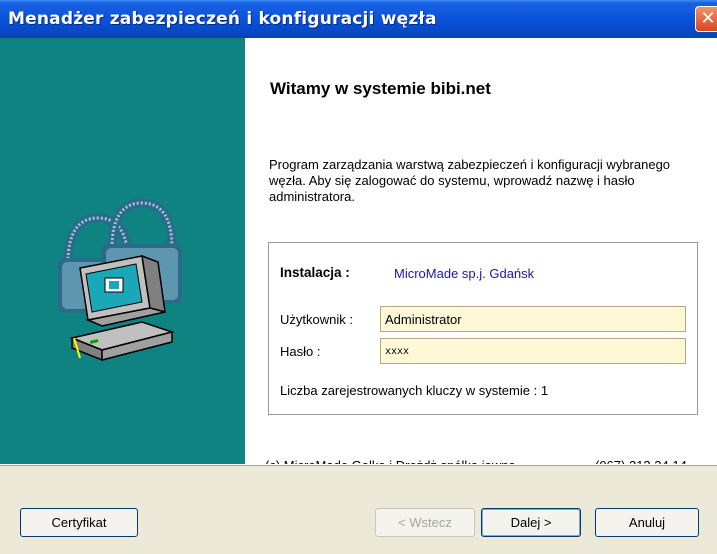 This screenshot has height=554, width=717. What do you see at coordinates (531, 522) in the screenshot?
I see `next-button: Dalej >` at bounding box center [531, 522].